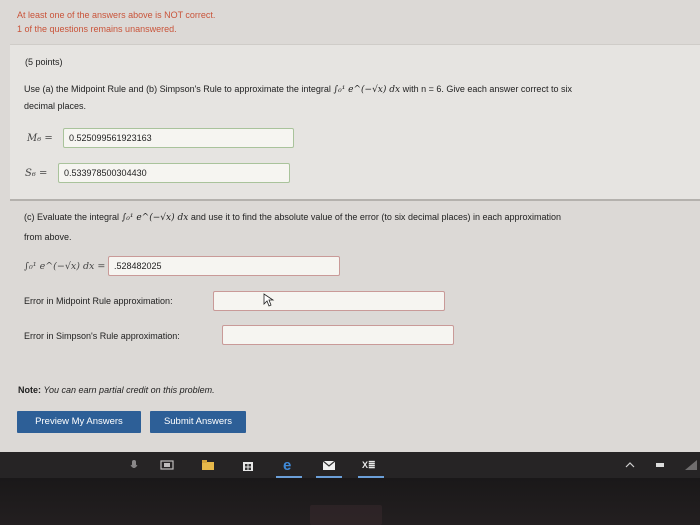  What do you see at coordinates (269, 300) in the screenshot?
I see `mouse-cursor-icon` at bounding box center [269, 300].